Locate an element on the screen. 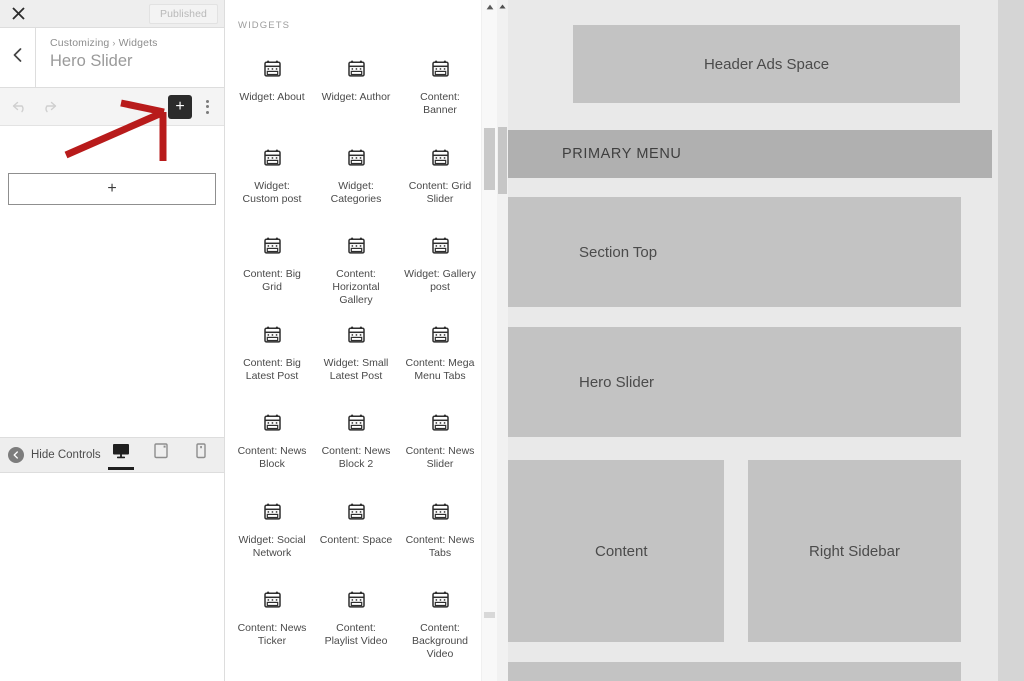 This screenshot has height=681, width=1024. preview-block-content: Content is located at coordinates (610, 551).